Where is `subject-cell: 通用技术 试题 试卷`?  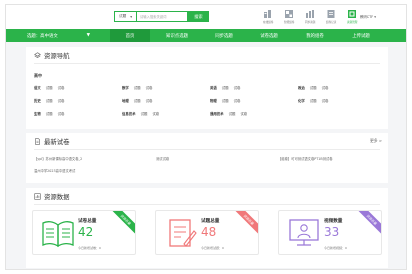 subject-cell: 通用技术 试题 试卷 is located at coordinates (231, 113).